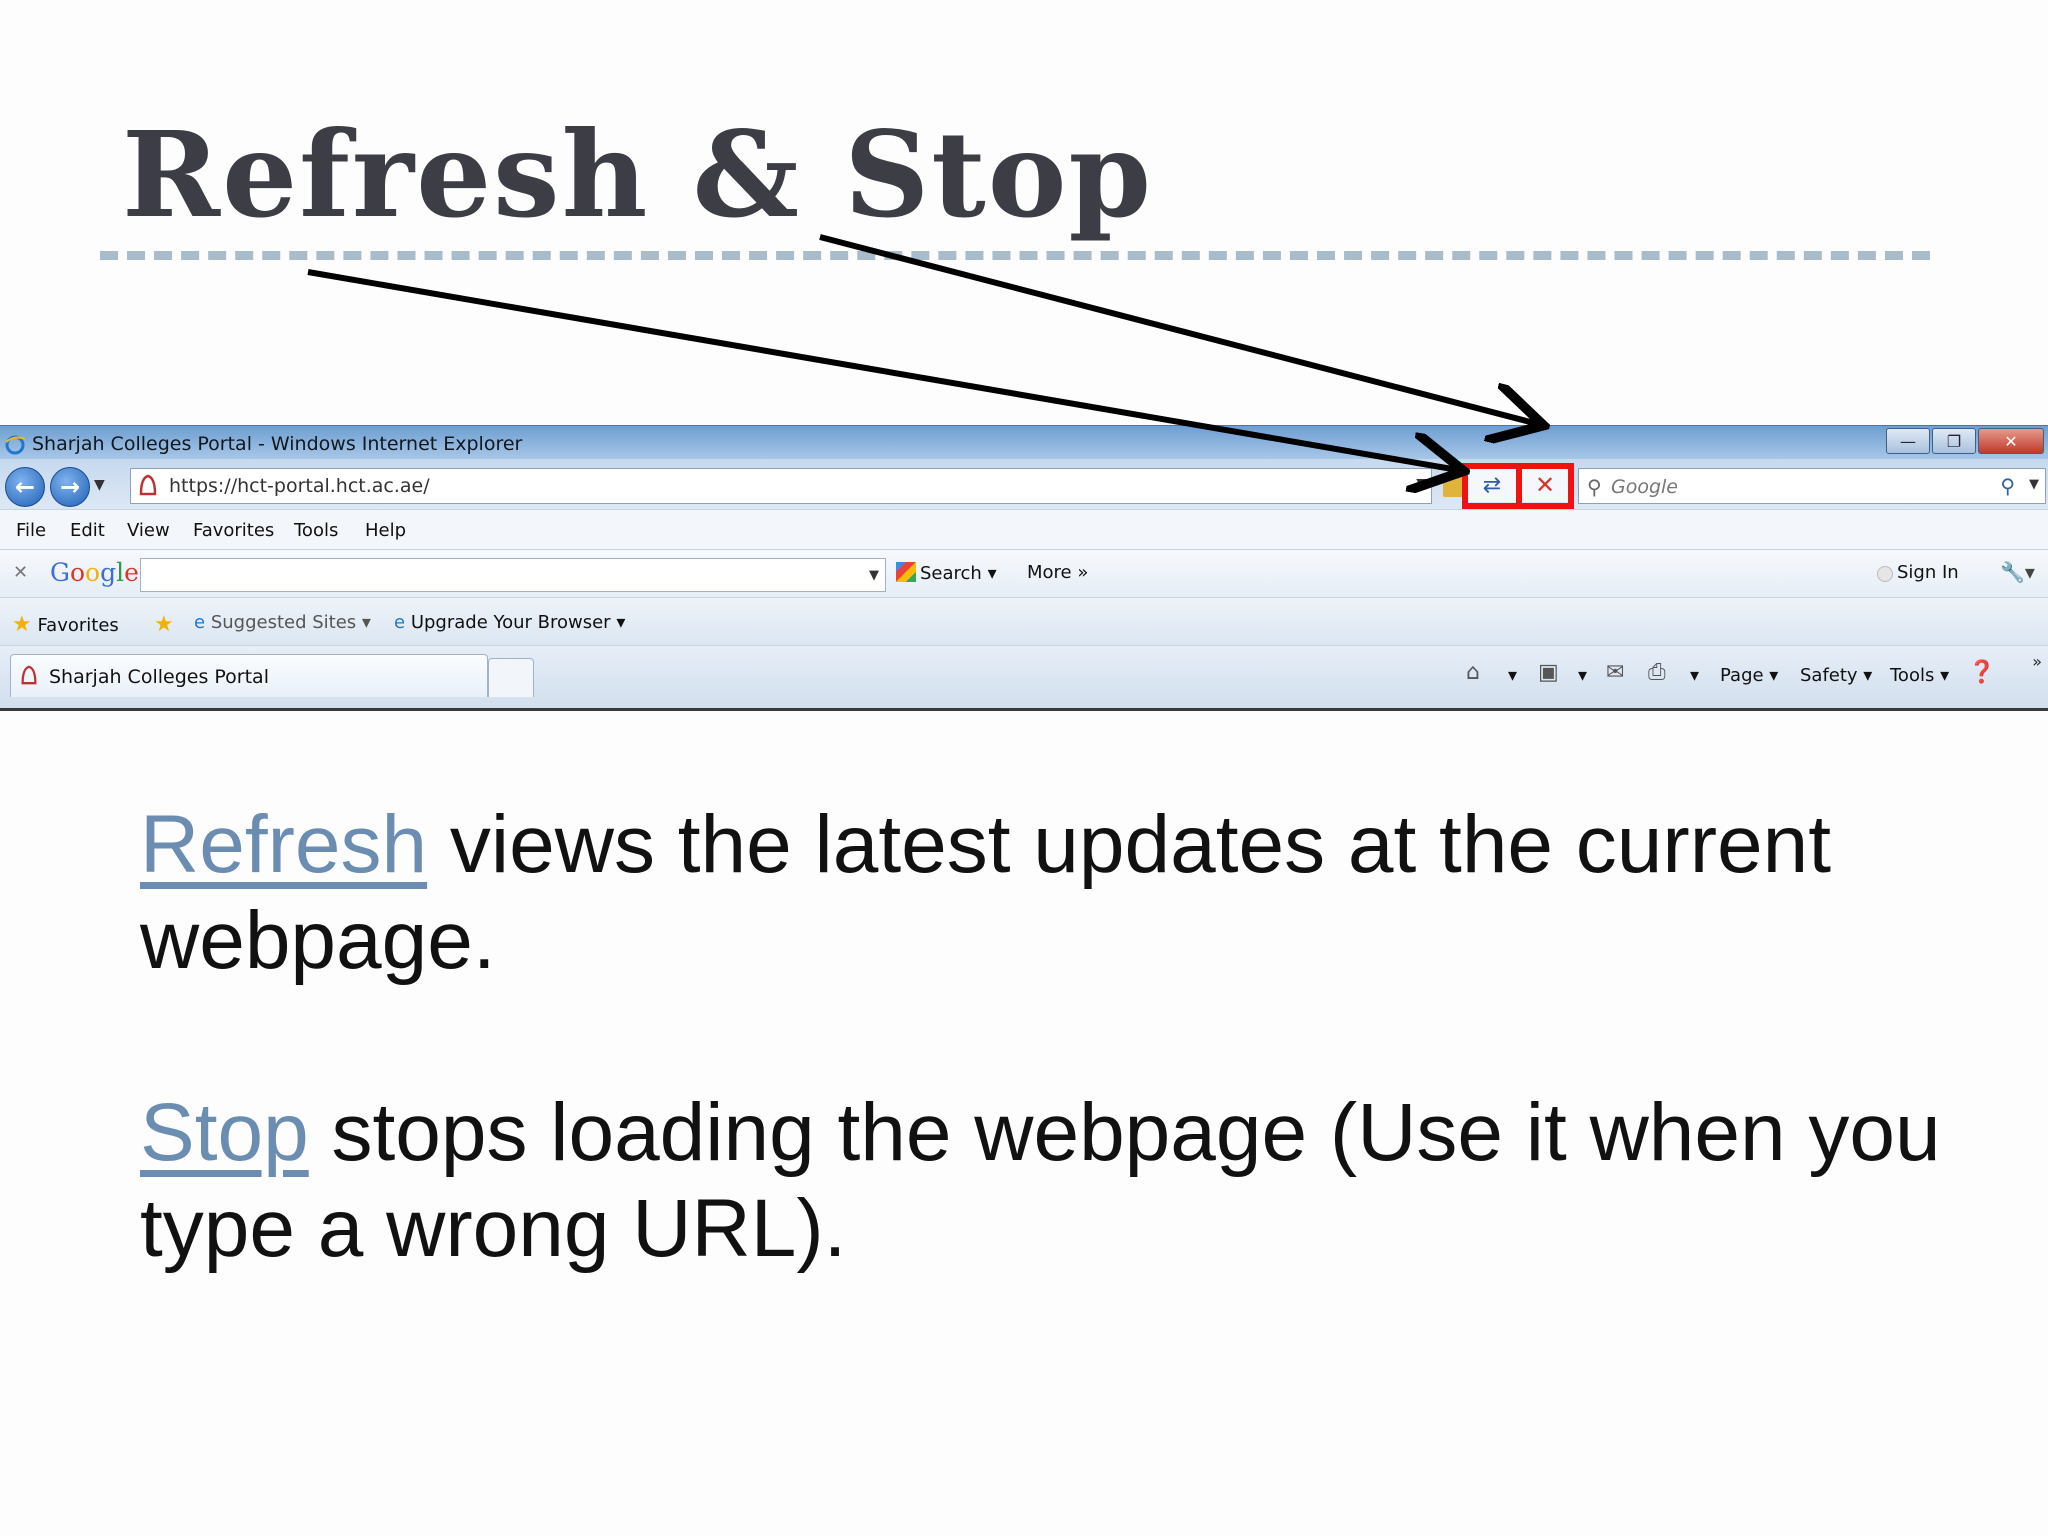 The height and width of the screenshot is (1536, 2048). What do you see at coordinates (316, 530) in the screenshot?
I see `menu-tools: Tools` at bounding box center [316, 530].